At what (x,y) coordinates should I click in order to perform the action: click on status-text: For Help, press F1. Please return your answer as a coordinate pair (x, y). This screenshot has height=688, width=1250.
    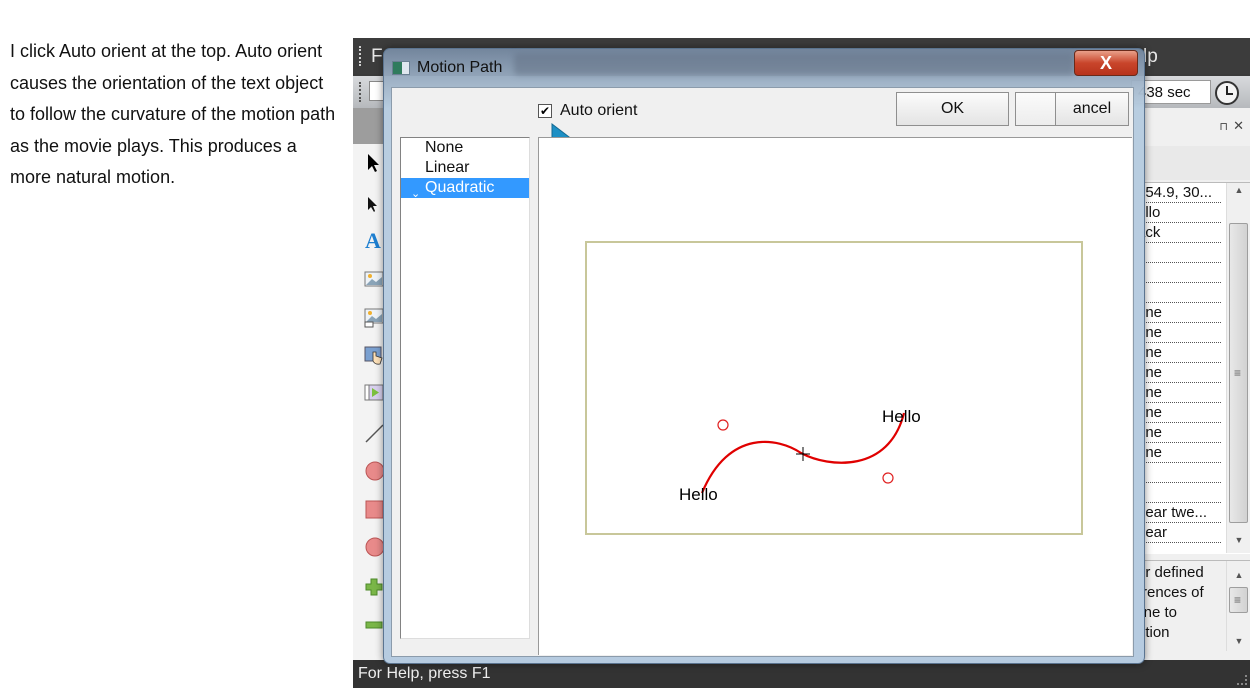
    Looking at the image, I should click on (424, 673).